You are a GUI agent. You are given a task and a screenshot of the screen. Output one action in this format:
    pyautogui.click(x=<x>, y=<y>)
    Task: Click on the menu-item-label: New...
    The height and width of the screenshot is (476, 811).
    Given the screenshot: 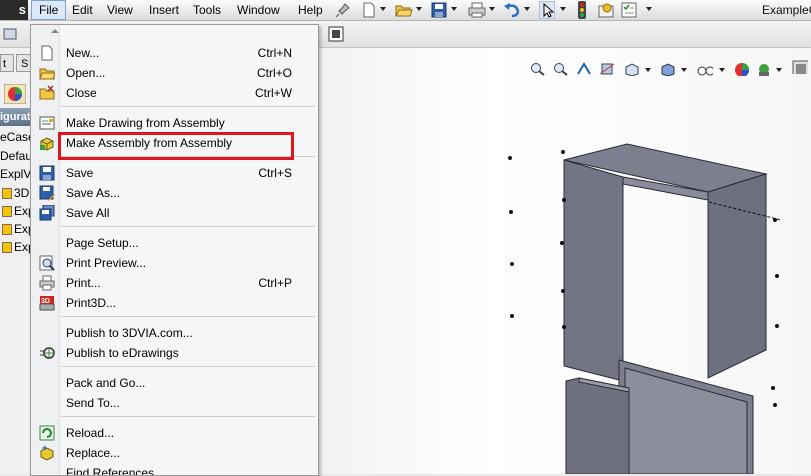 What is the action you would take?
    pyautogui.click(x=83, y=53)
    